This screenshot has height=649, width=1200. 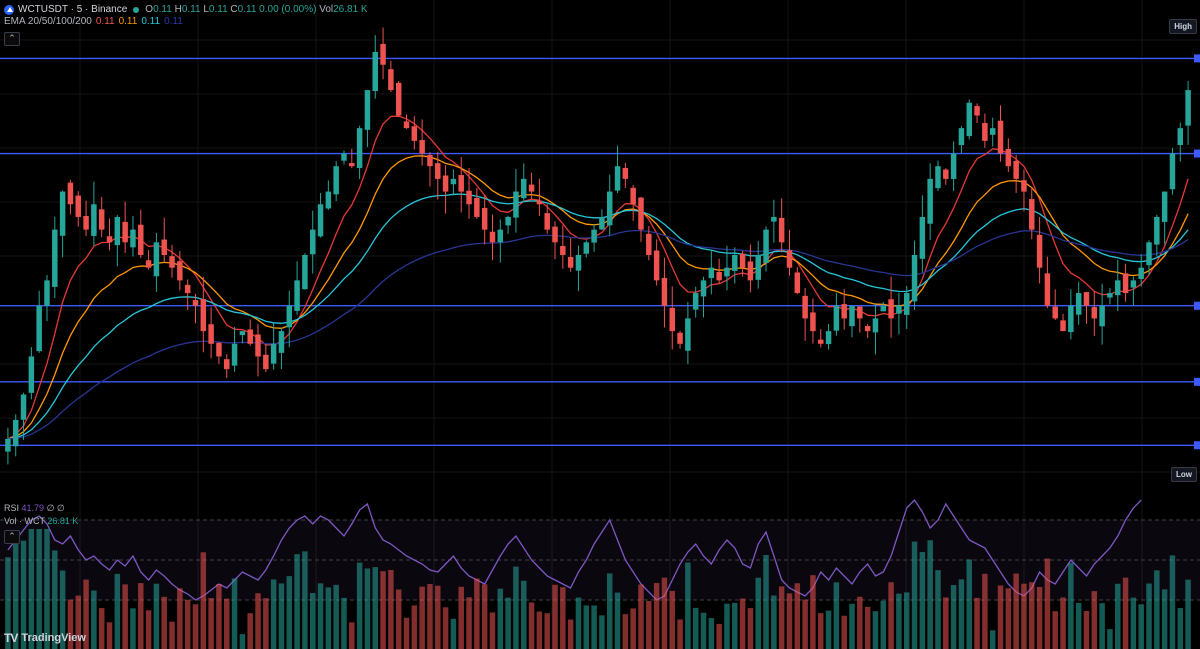 What do you see at coordinates (12, 39) in the screenshot?
I see `collapse-legend-chevron-icon: ⌃` at bounding box center [12, 39].